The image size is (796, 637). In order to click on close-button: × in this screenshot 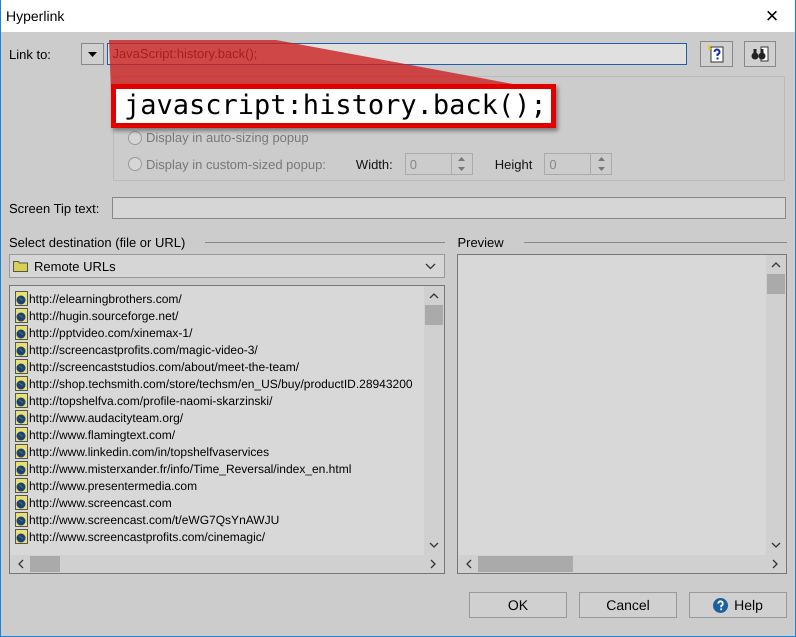, I will do `click(772, 16)`.